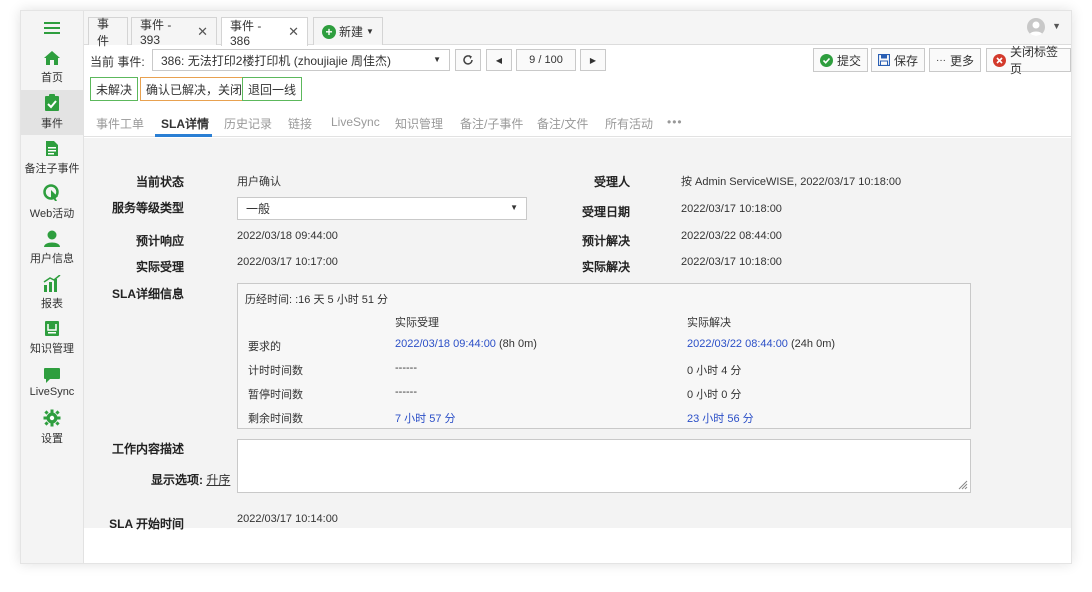 The width and height of the screenshot is (1092, 592). Describe the element at coordinates (146, 524) in the screenshot. I see `sla-start-label: SLA 开始时间` at that location.